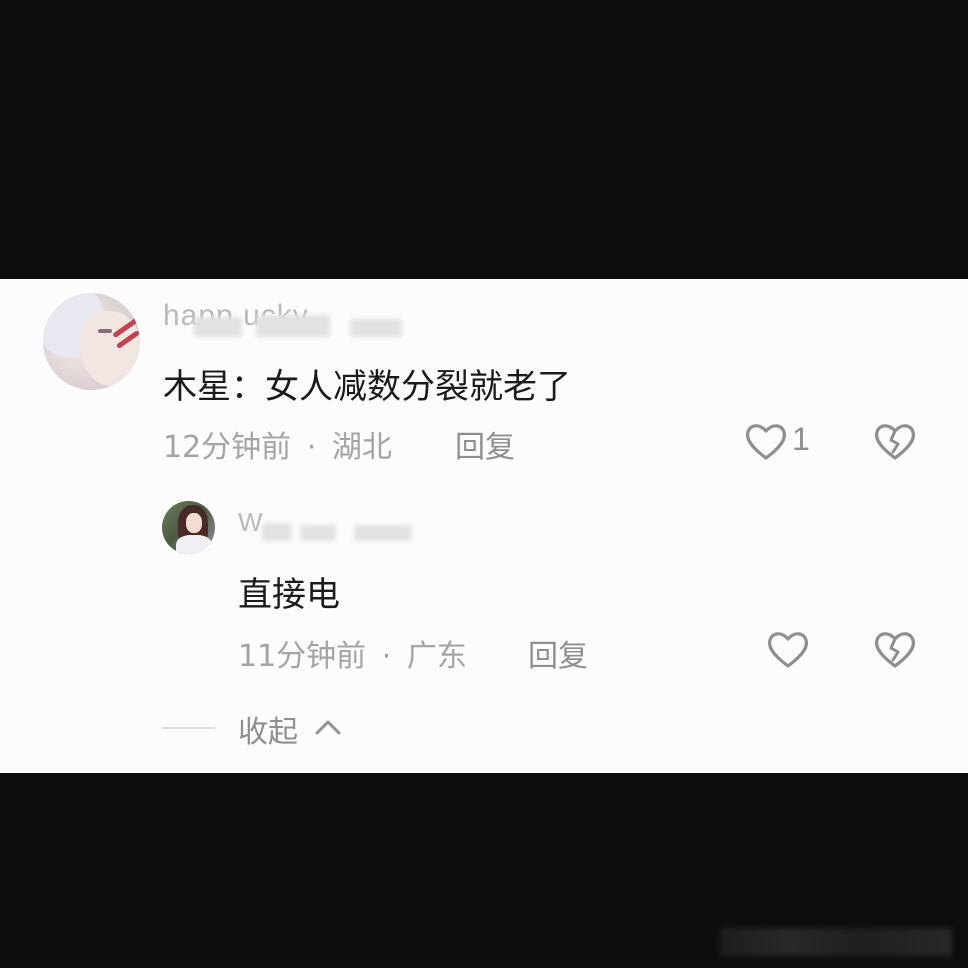 The height and width of the screenshot is (968, 968). I want to click on replier-avatar, so click(188, 527).